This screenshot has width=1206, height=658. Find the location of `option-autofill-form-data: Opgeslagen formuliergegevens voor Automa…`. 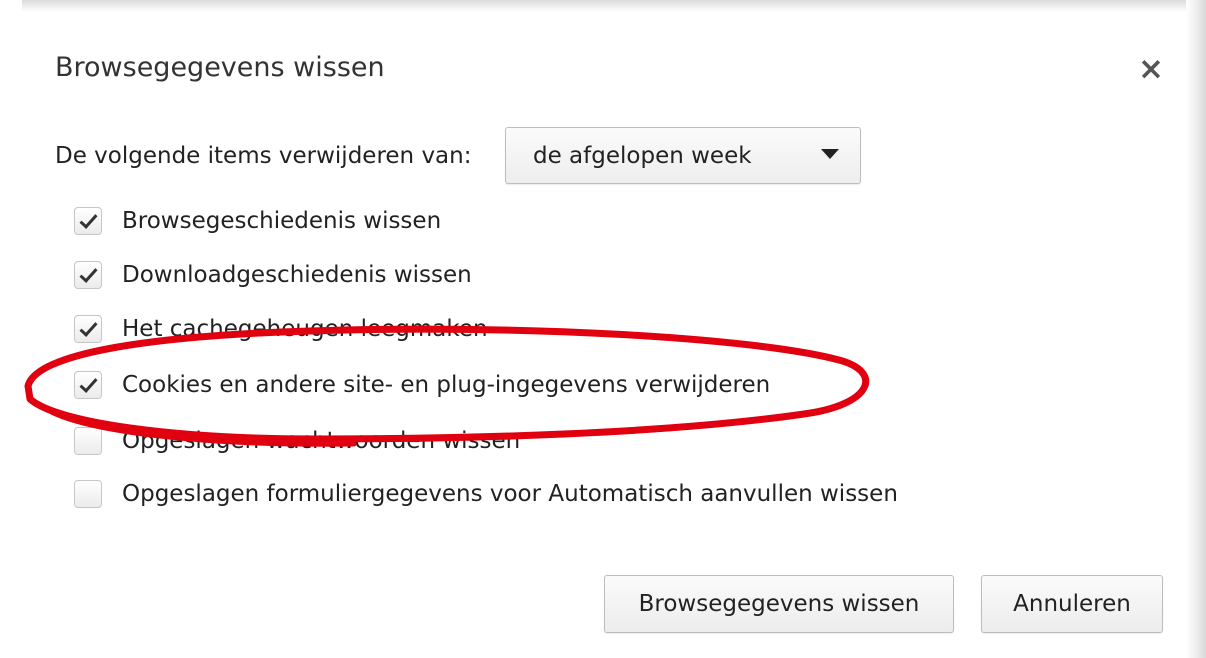

option-autofill-form-data: Opgeslagen formuliergegevens voor Automa… is located at coordinates (486, 494).